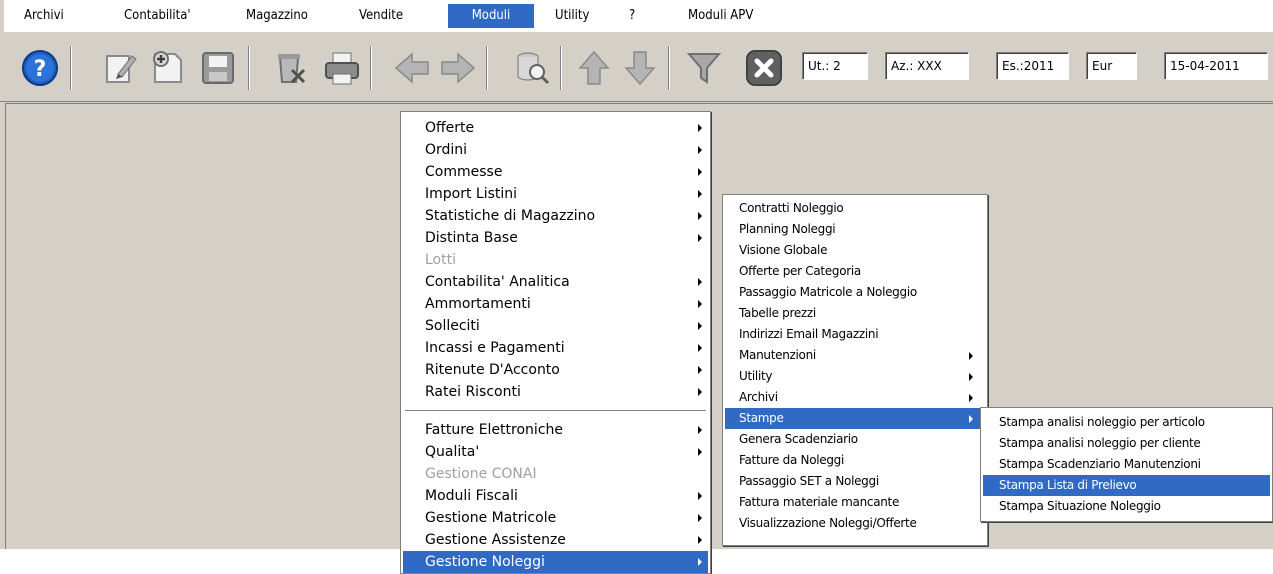 The width and height of the screenshot is (1273, 574). I want to click on menu-item-ammortamenti: Ammortamenti, so click(555, 304).